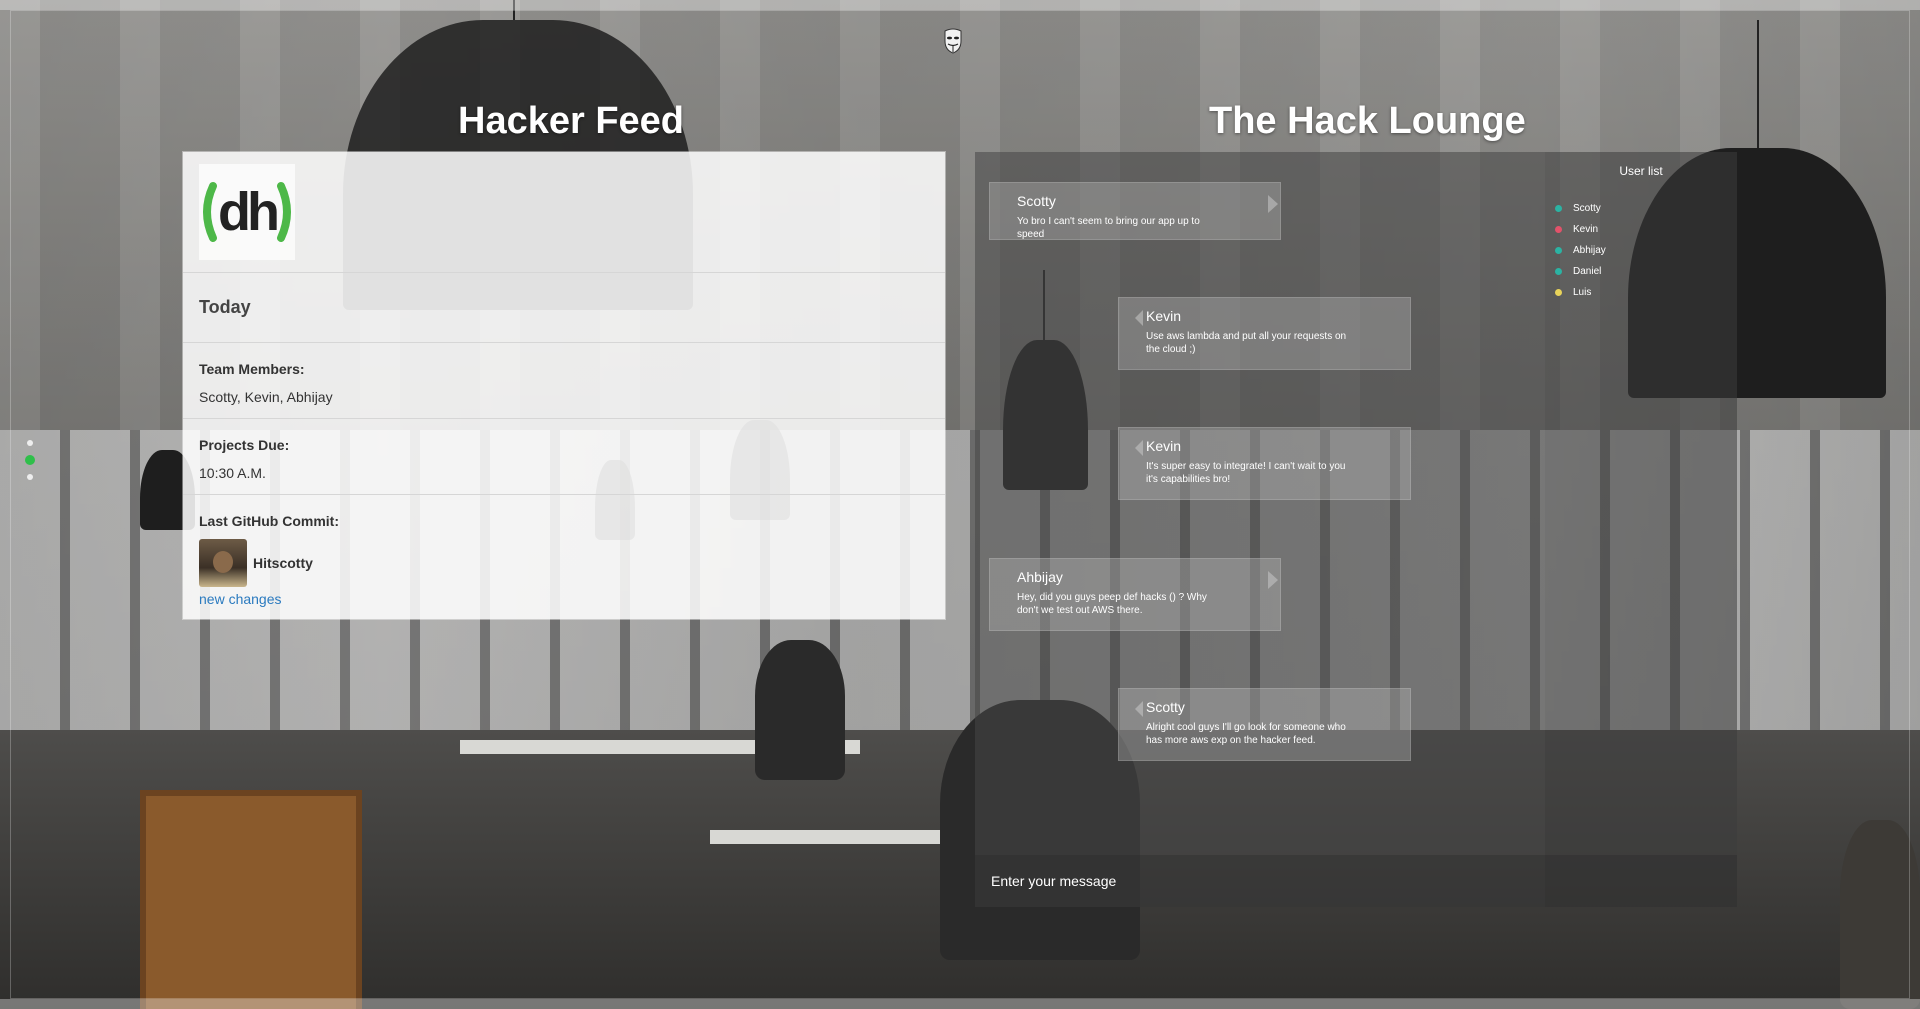 Image resolution: width=1920 pixels, height=1009 pixels. I want to click on team-members-label: Team Members:, so click(252, 369).